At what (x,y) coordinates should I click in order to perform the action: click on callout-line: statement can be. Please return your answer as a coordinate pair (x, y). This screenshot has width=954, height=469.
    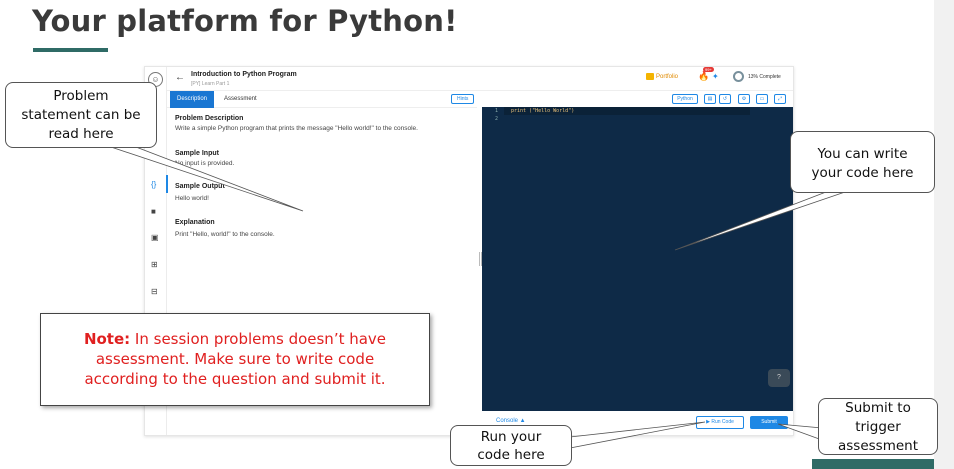
    Looking at the image, I should click on (81, 115).